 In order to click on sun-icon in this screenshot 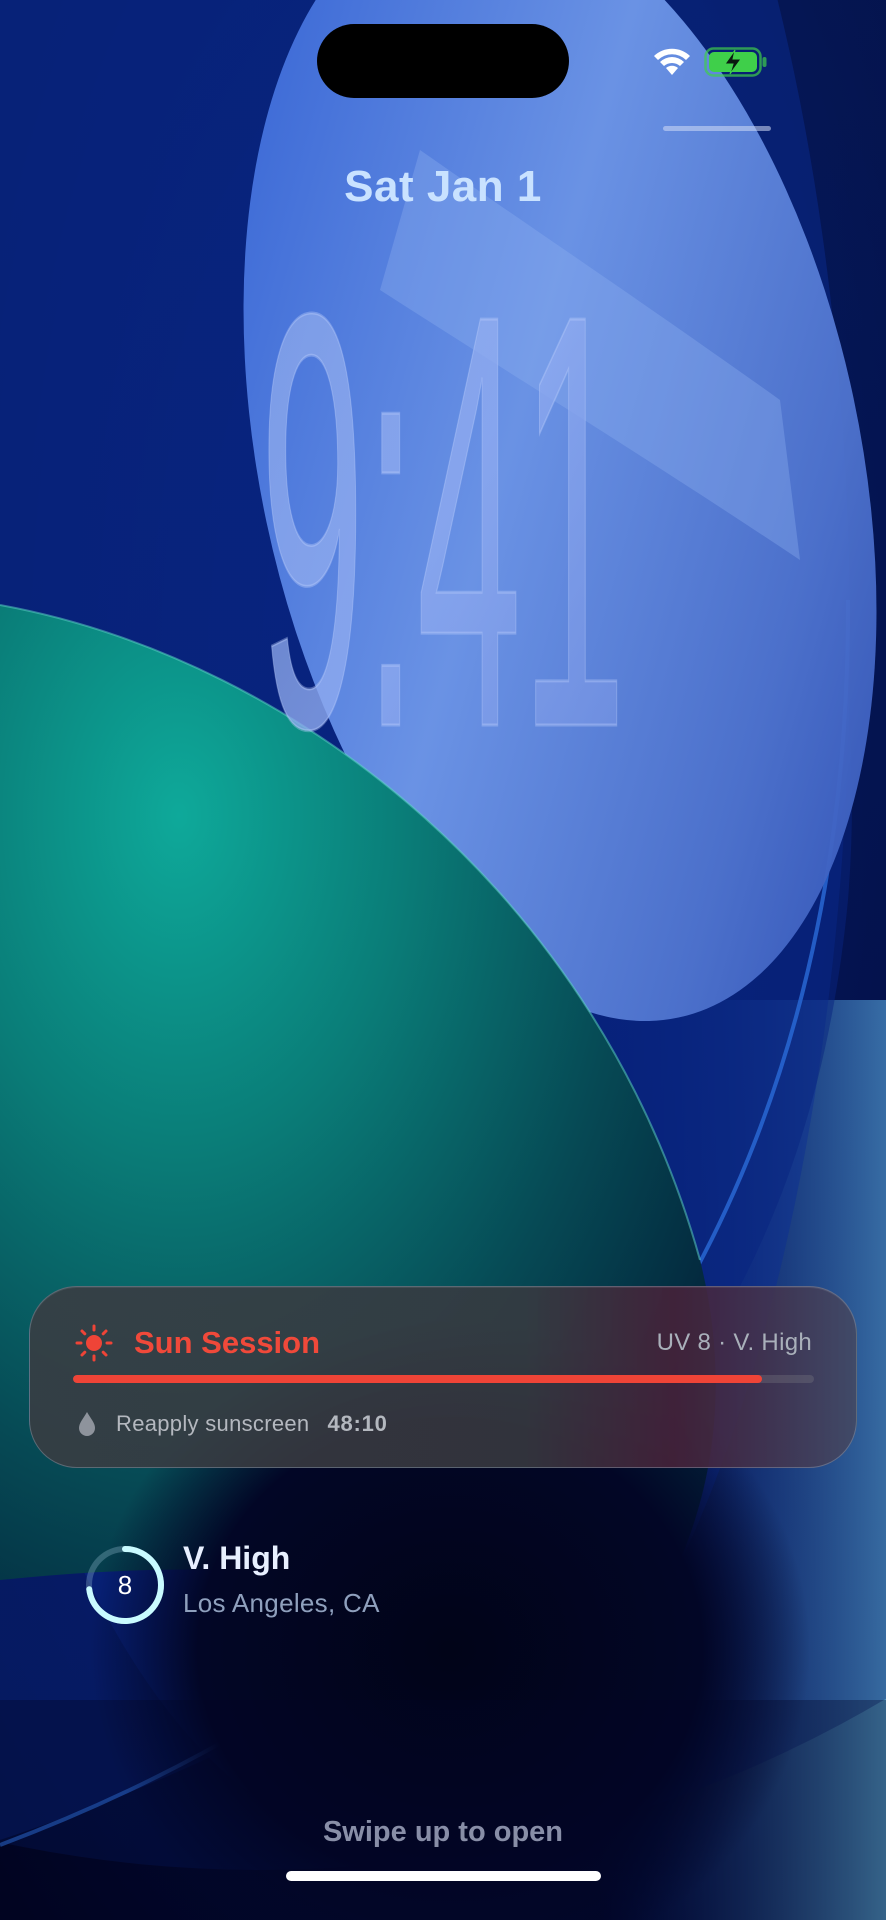, I will do `click(94, 1343)`.